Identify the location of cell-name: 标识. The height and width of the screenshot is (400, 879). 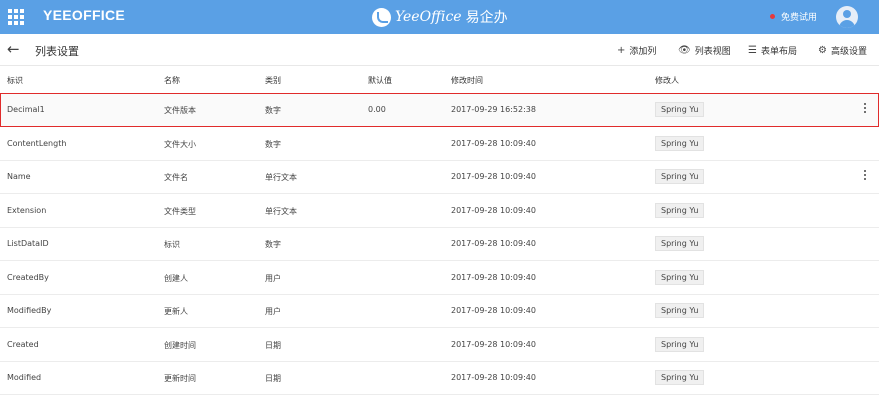
(172, 244).